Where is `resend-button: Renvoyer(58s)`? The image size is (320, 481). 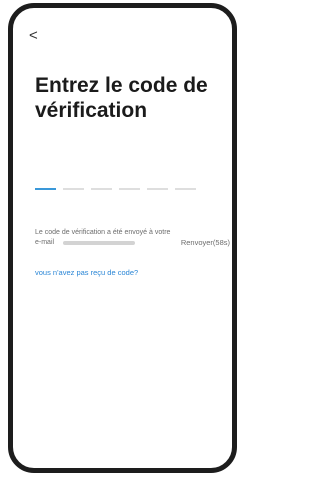 resend-button: Renvoyer(58s) is located at coordinates (205, 242).